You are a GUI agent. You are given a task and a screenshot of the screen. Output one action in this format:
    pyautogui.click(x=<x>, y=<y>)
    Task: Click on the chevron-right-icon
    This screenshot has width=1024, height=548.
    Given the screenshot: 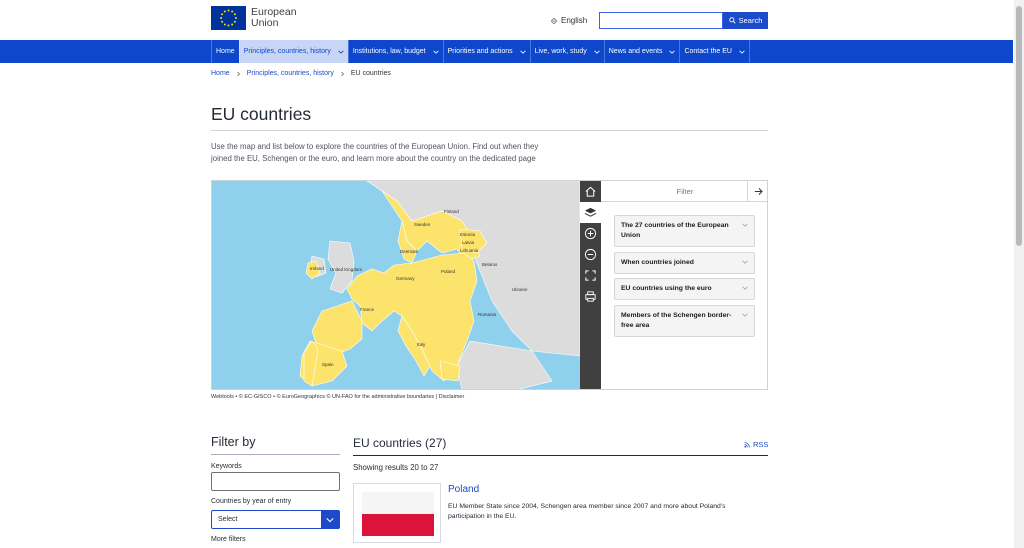 What is the action you would take?
    pyautogui.click(x=342, y=73)
    